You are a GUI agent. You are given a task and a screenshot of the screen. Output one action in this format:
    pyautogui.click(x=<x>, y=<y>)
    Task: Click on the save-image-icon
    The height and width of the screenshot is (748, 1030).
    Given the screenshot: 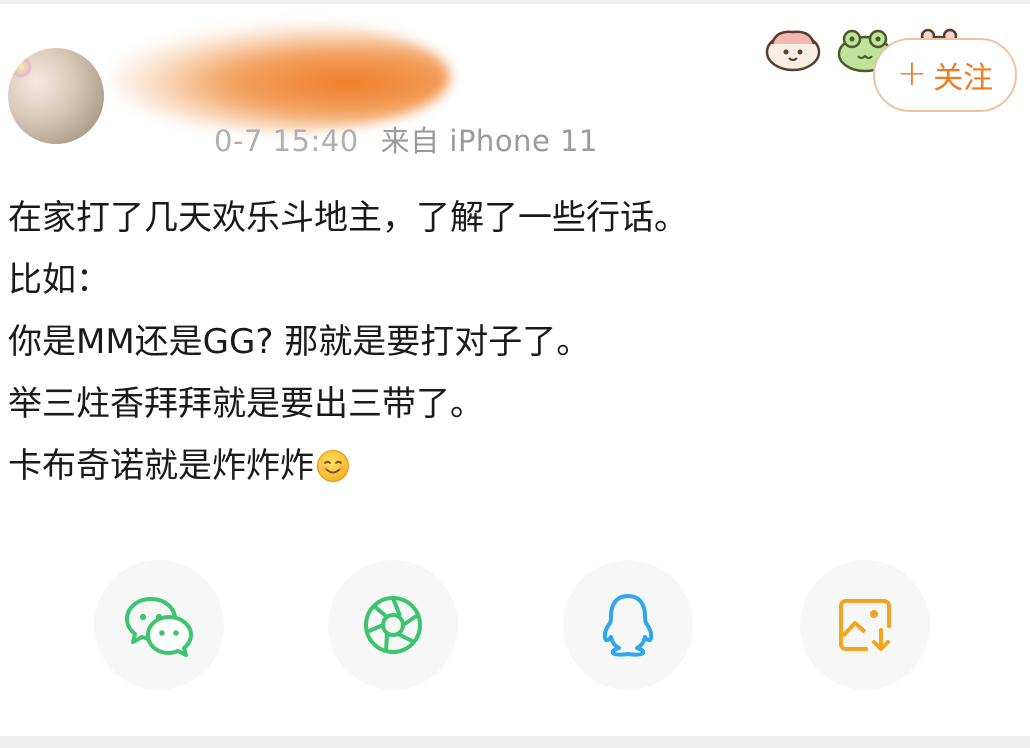 What is the action you would take?
    pyautogui.click(x=865, y=625)
    